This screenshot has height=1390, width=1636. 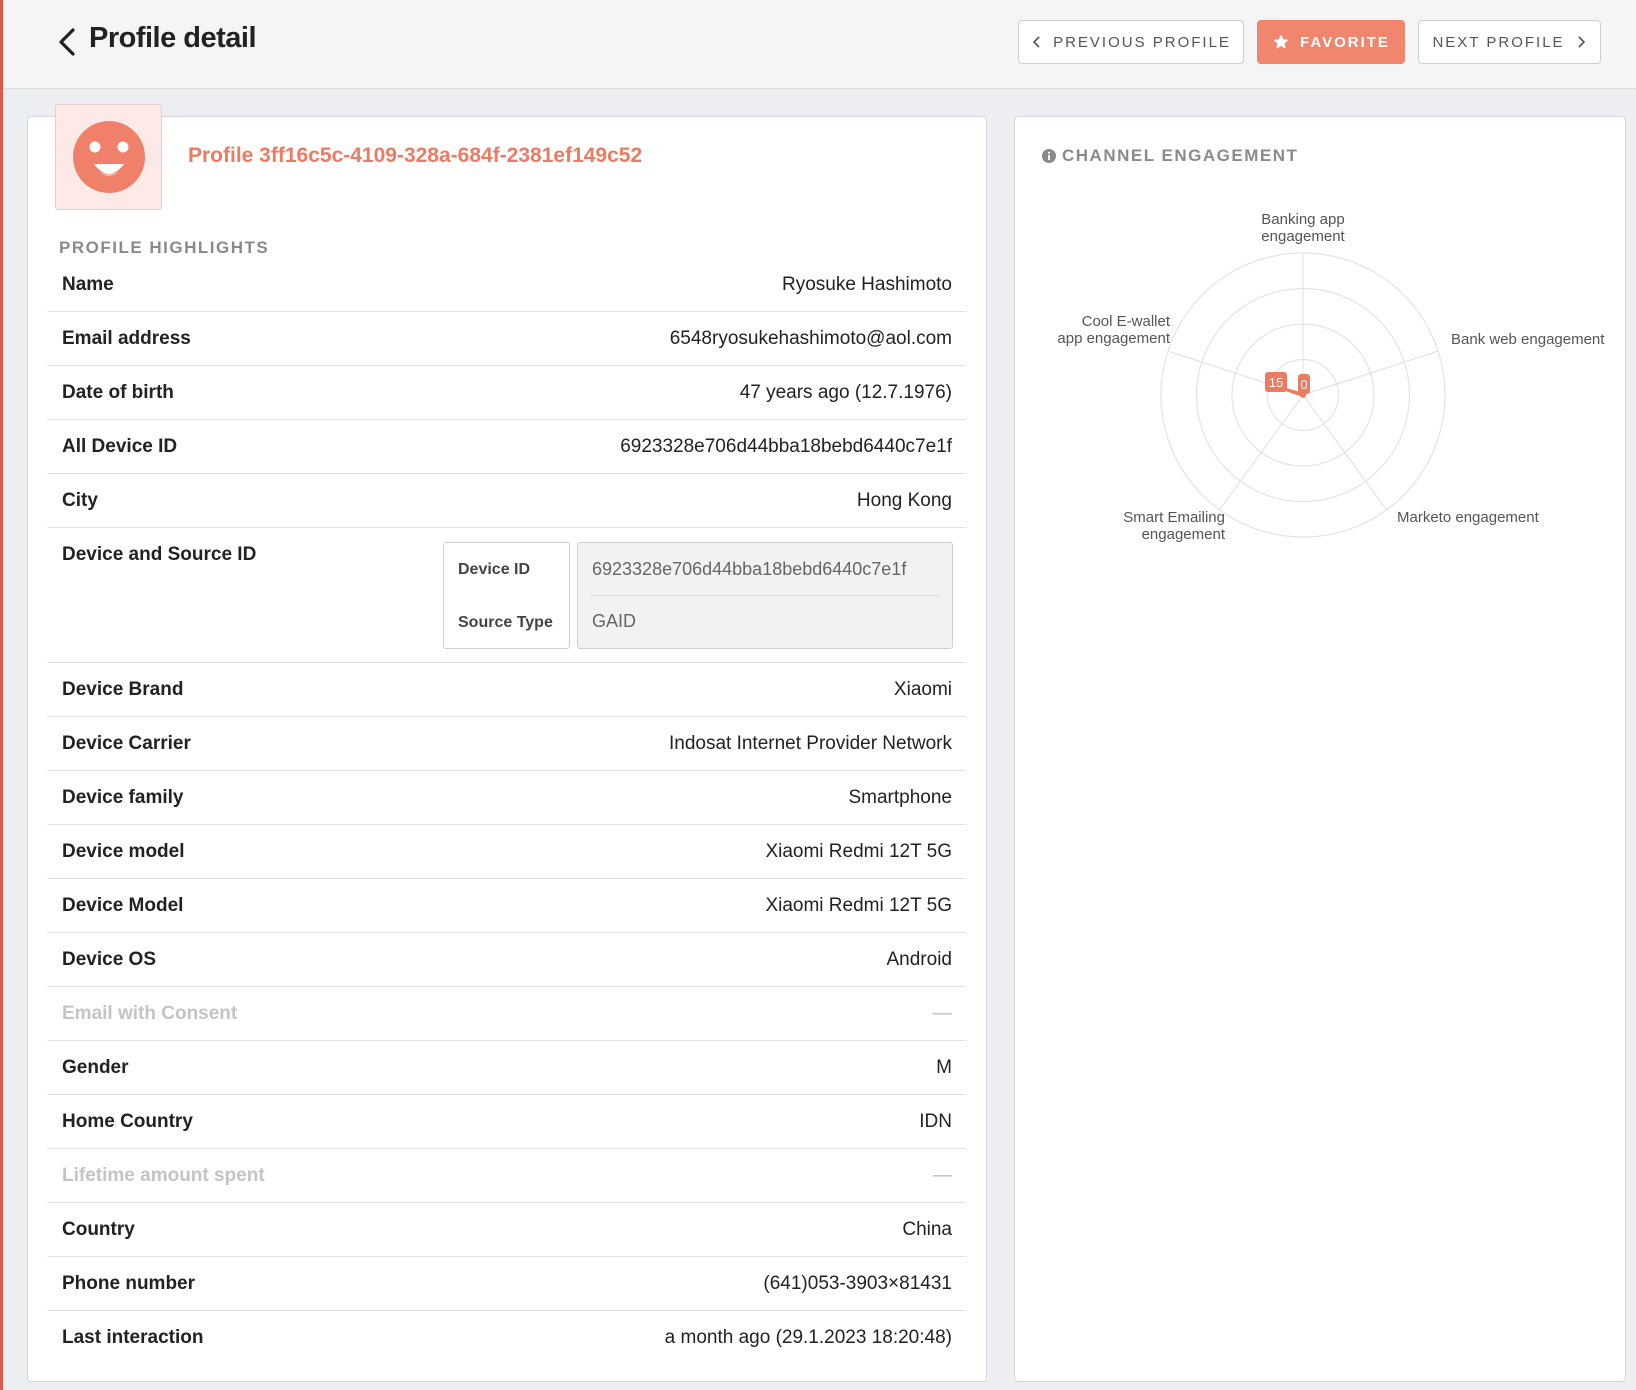 What do you see at coordinates (80, 500) in the screenshot?
I see `attribute-label: City` at bounding box center [80, 500].